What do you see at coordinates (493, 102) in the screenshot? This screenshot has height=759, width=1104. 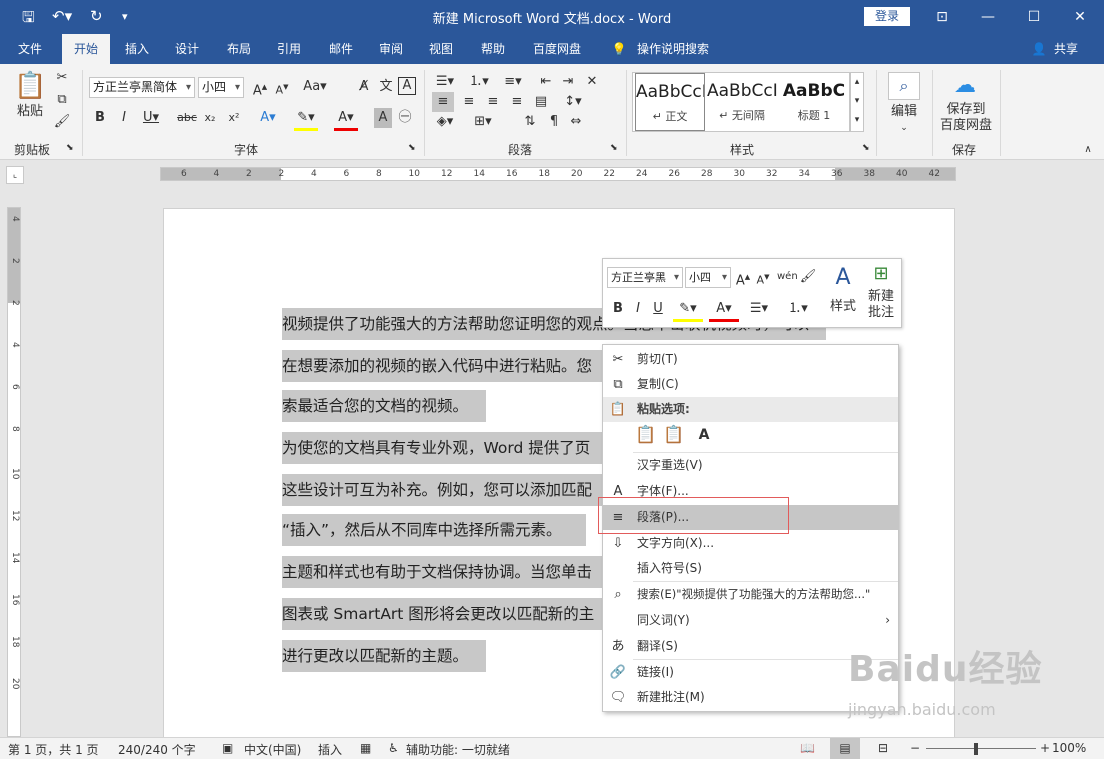 I see `align-right-icon: ≡` at bounding box center [493, 102].